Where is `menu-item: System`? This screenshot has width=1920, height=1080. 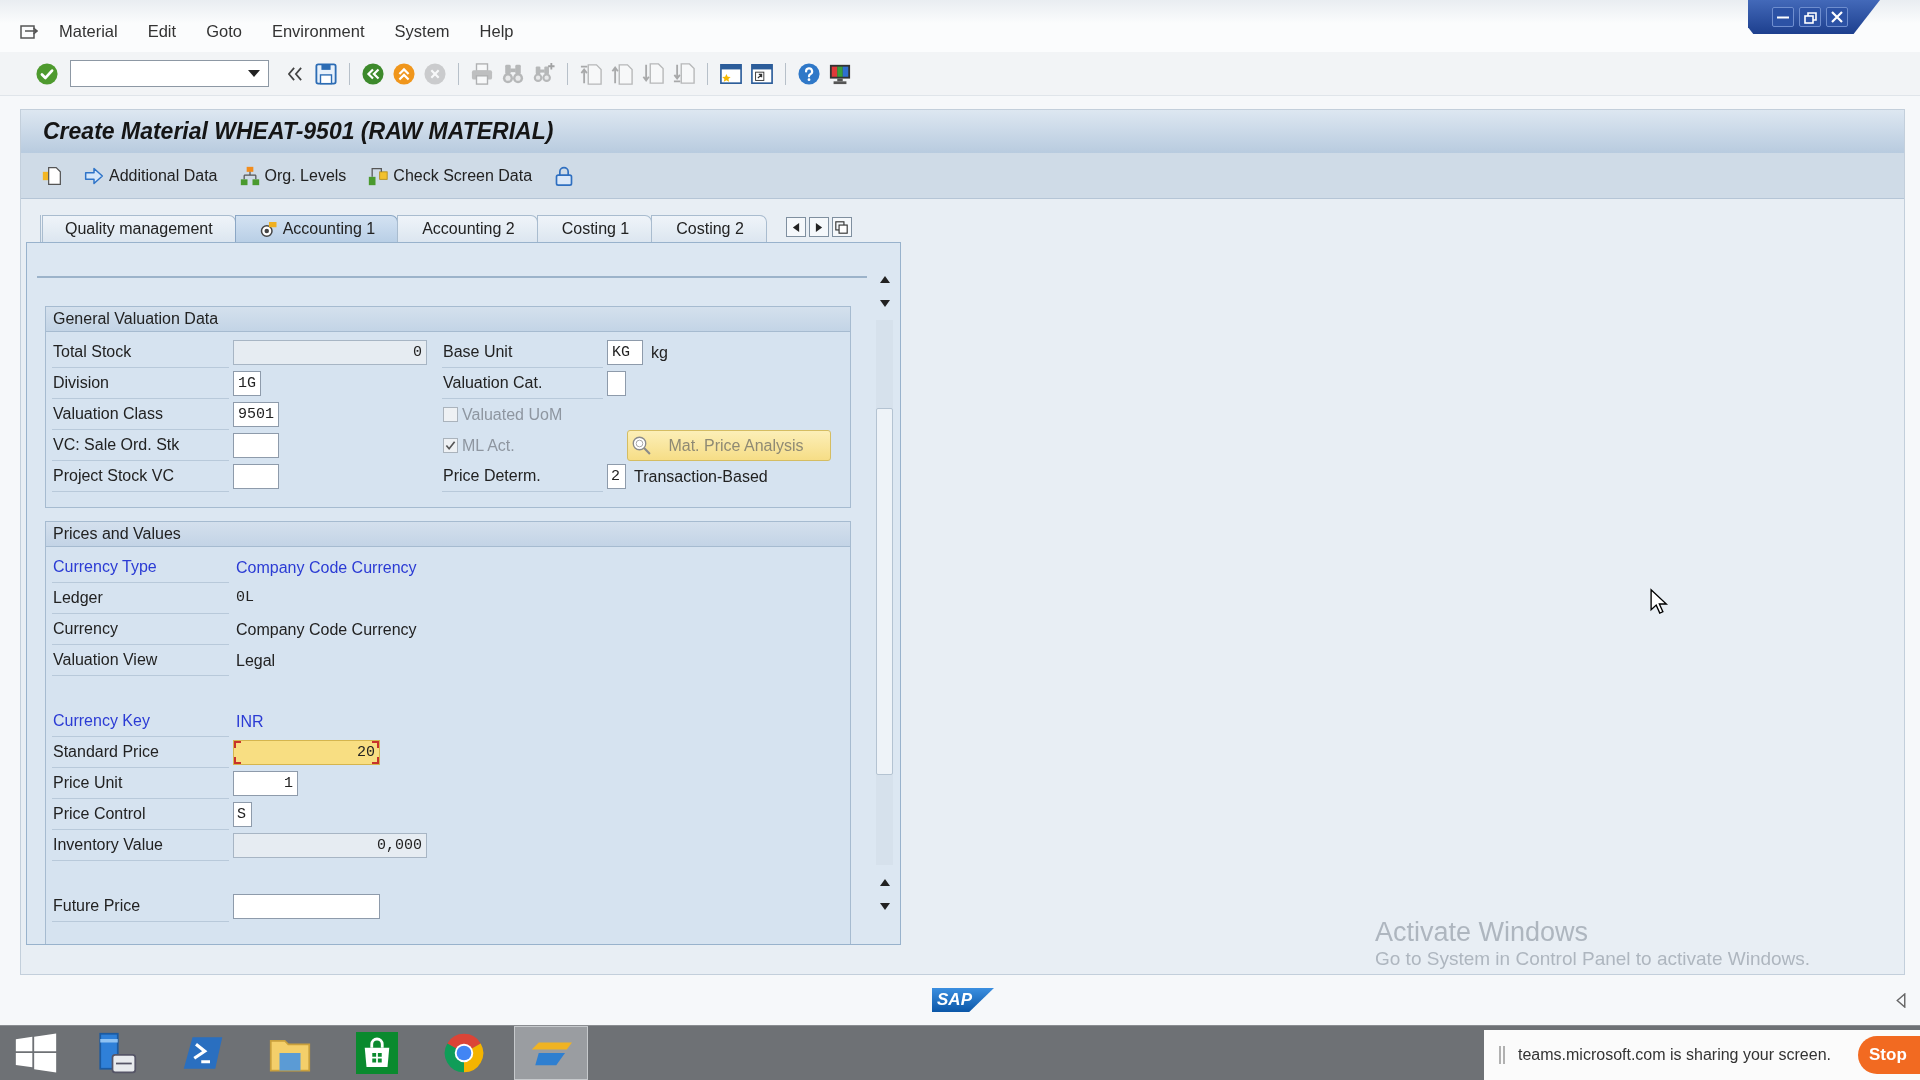
menu-item: System is located at coordinates (422, 32).